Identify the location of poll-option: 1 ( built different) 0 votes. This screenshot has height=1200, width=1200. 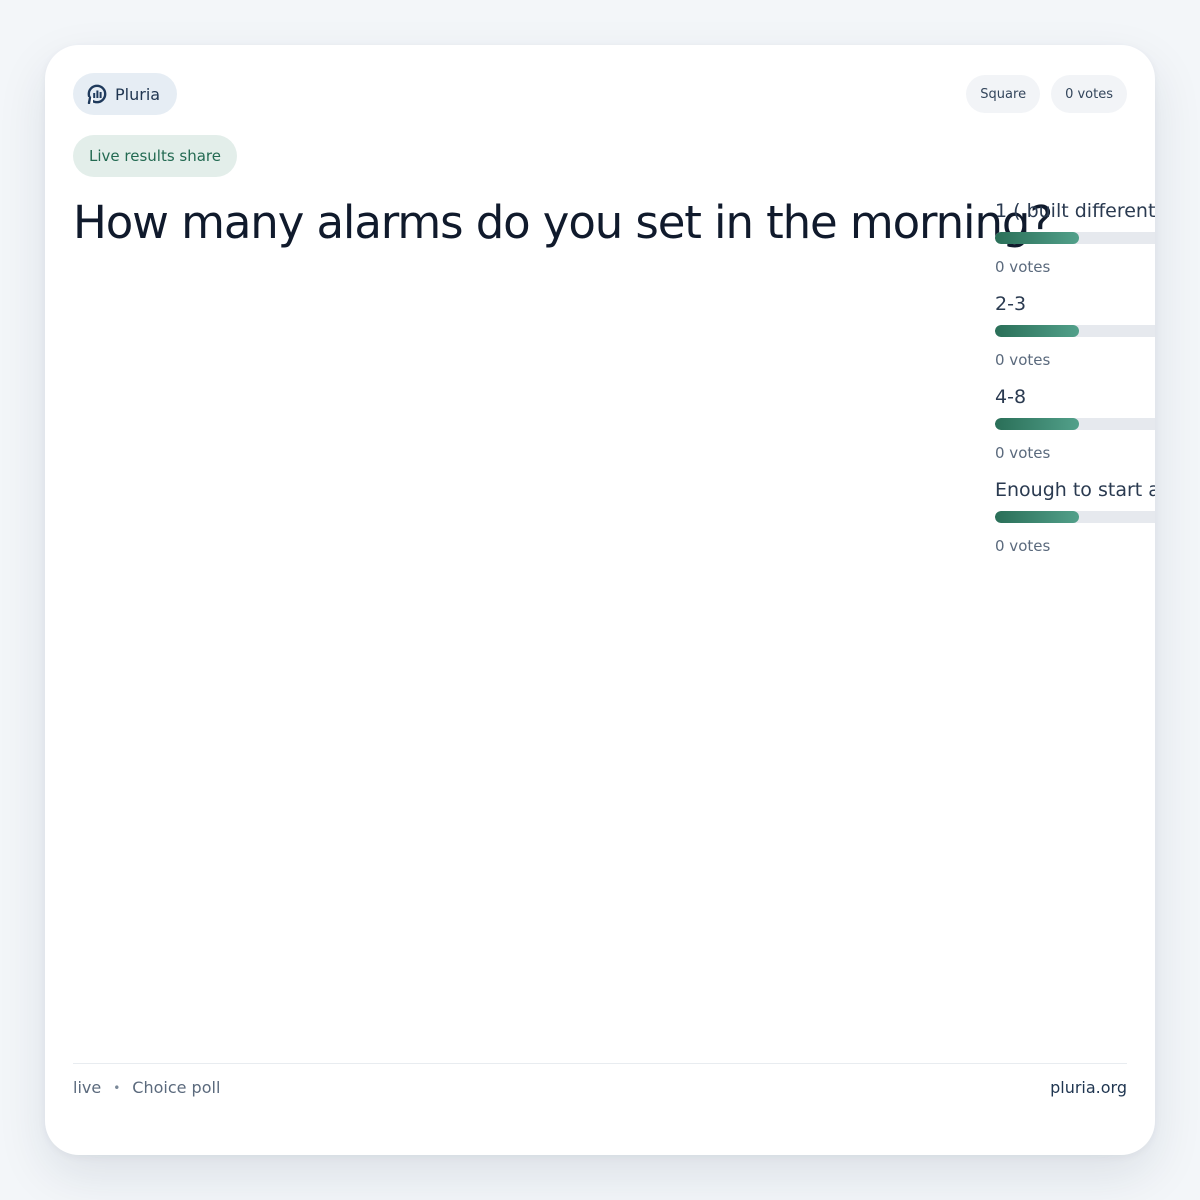
(1075, 241).